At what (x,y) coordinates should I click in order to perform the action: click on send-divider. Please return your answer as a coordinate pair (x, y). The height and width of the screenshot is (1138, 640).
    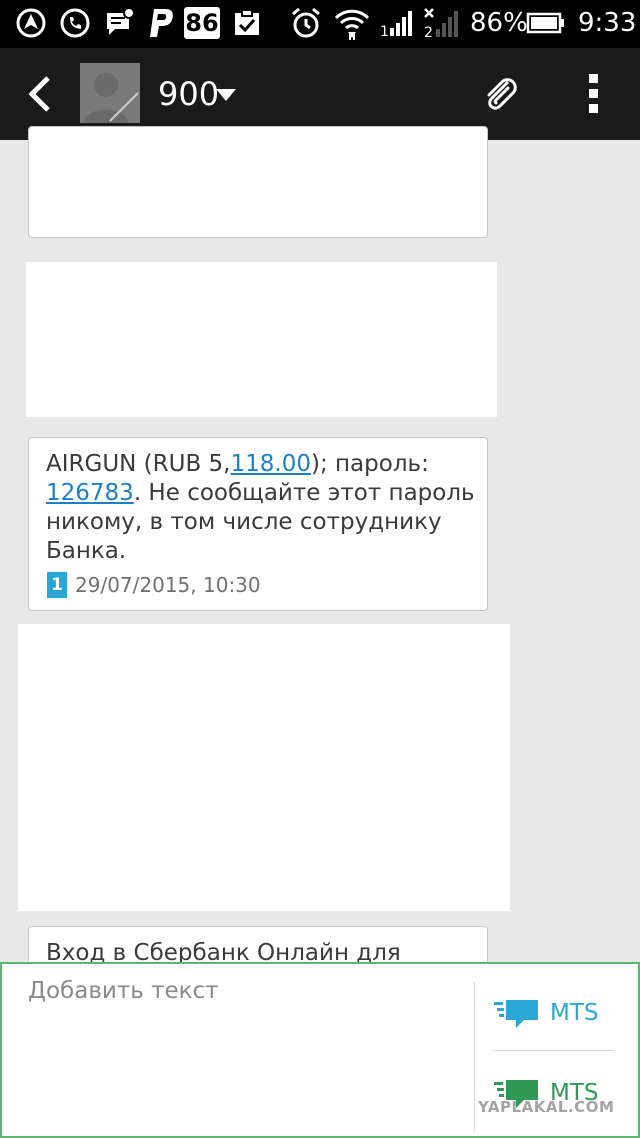
    Looking at the image, I should click on (553, 1050).